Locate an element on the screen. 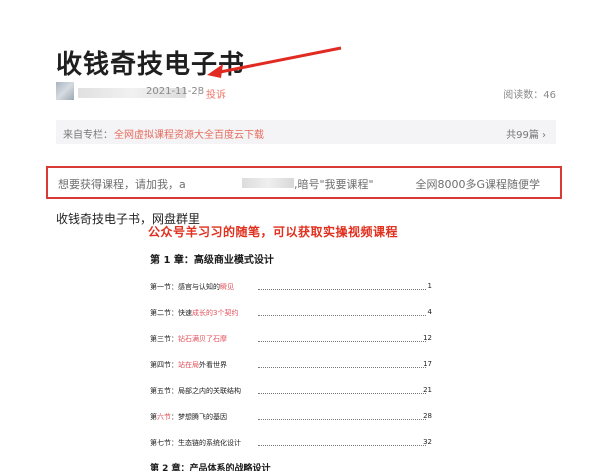 This screenshot has width=600, height=471. read-count: 阅读数：46 is located at coordinates (529, 95).